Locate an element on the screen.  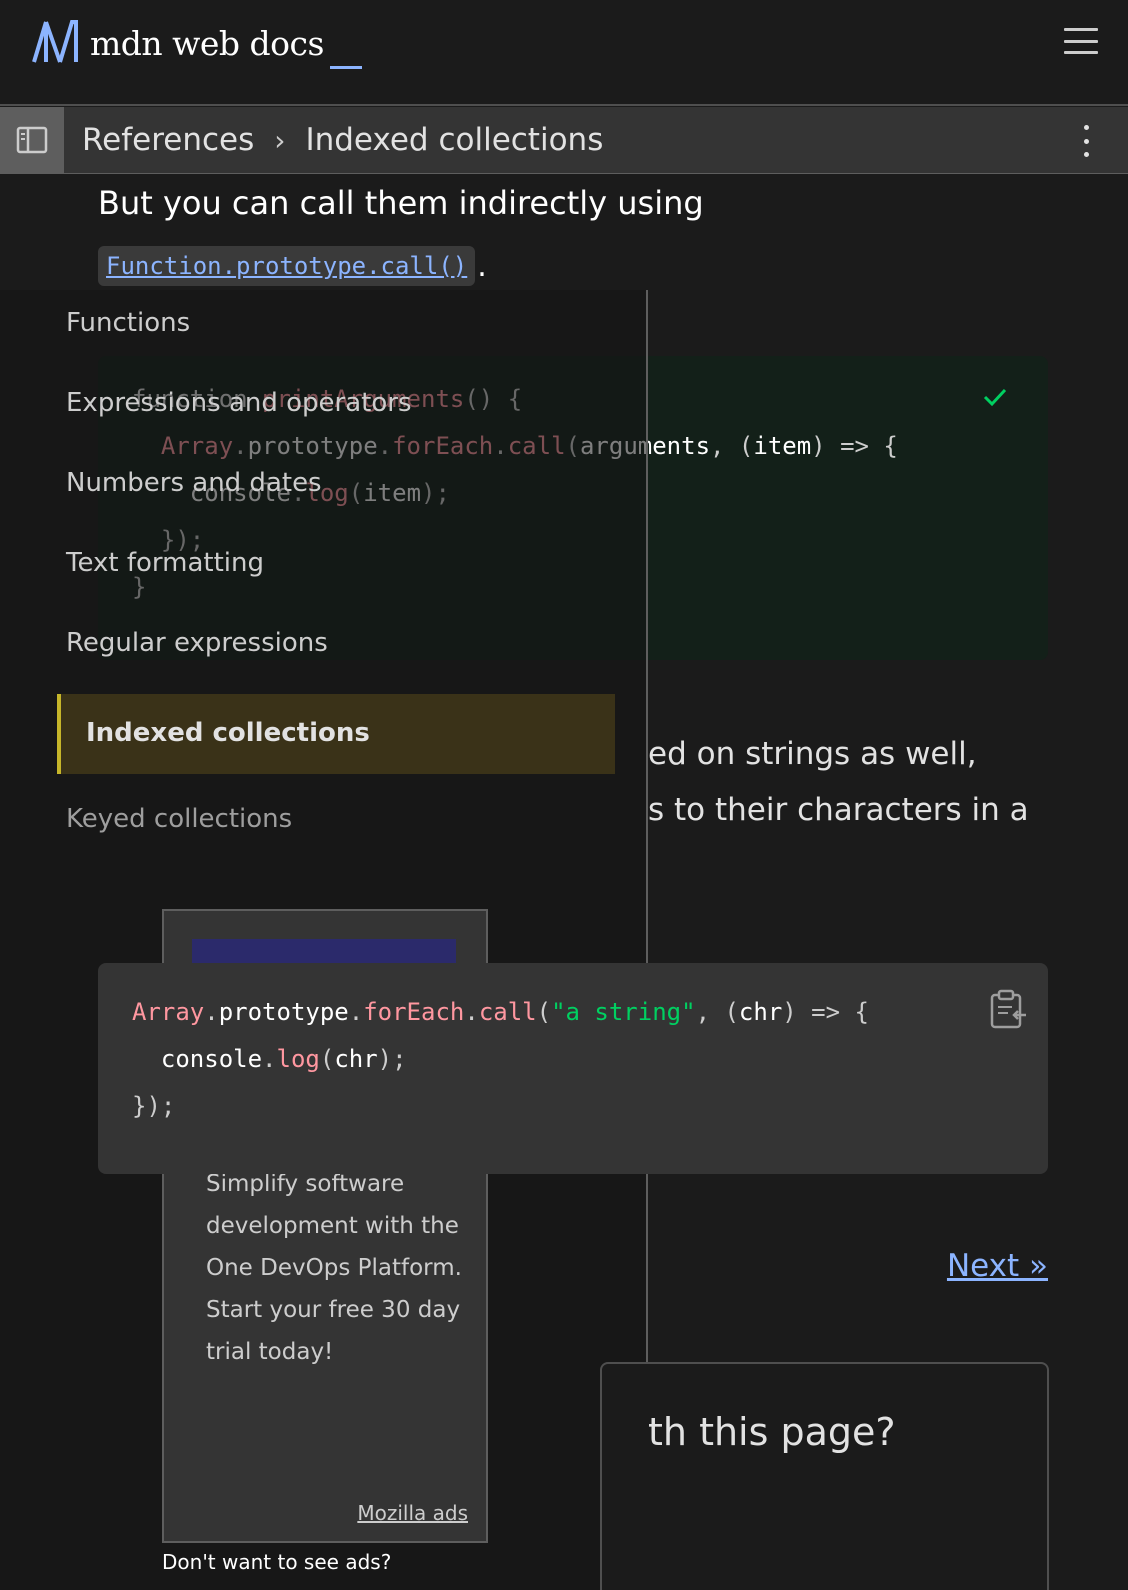
feedback-box is located at coordinates (824, 1476).